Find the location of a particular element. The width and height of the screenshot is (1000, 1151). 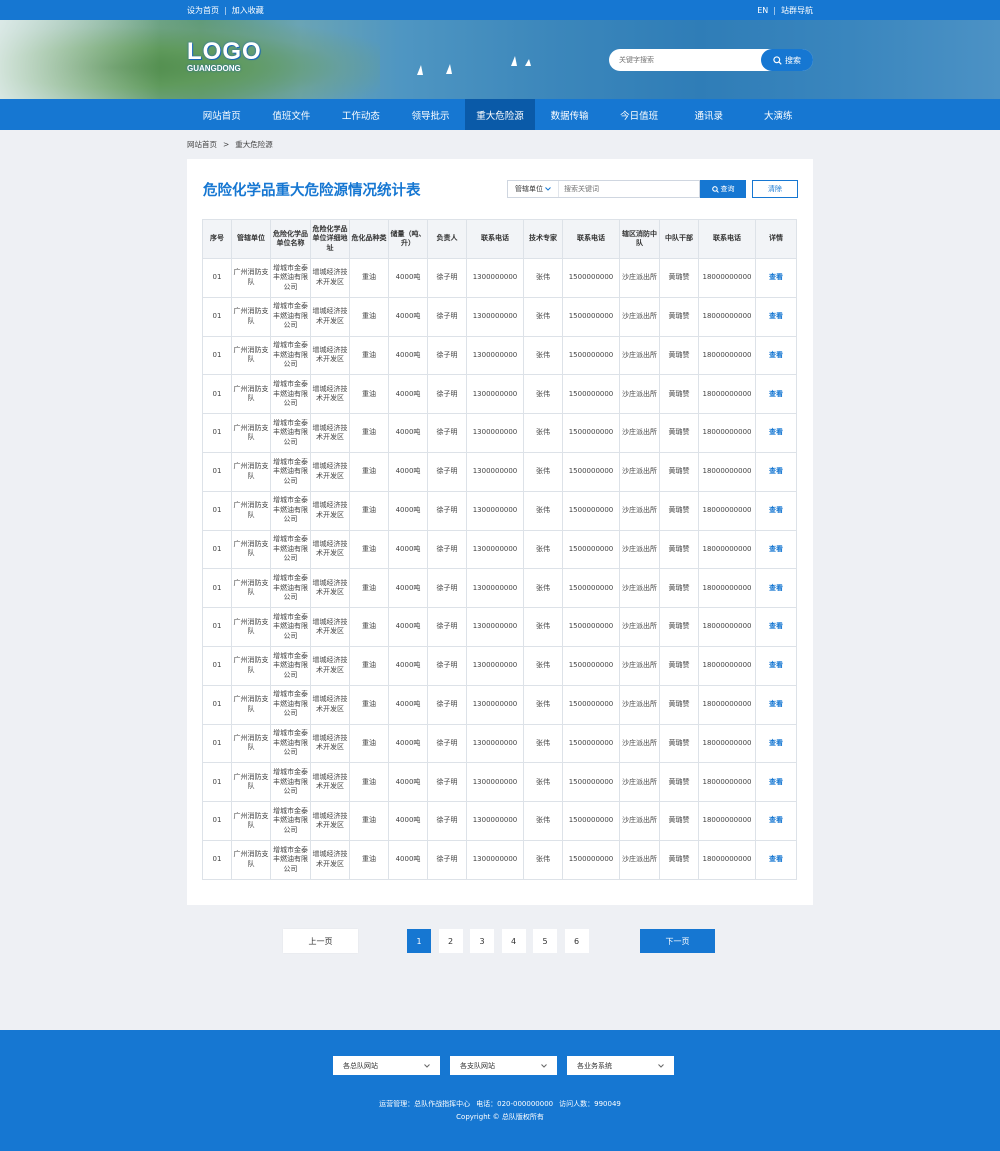

nav-item-0: 网站首页 is located at coordinates (222, 114).